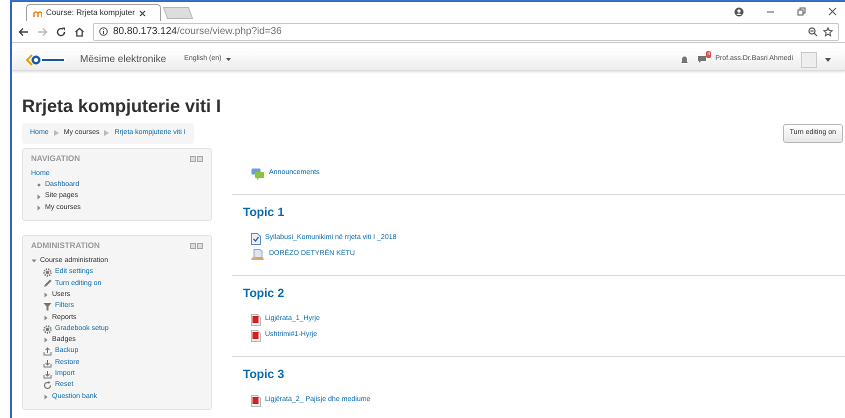 The height and width of the screenshot is (418, 845). Describe the element at coordinates (23, 31) in the screenshot. I see `back-icon` at that location.